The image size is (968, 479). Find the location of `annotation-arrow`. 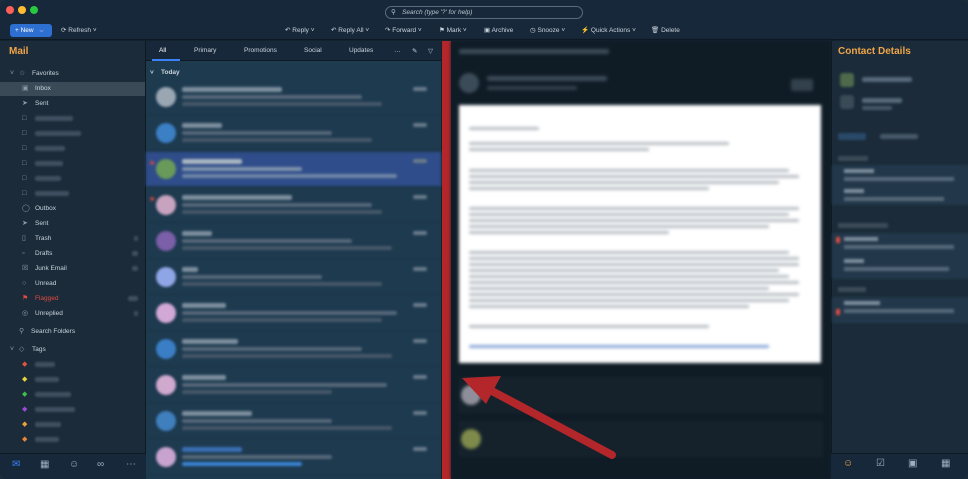

annotation-arrow is located at coordinates (539, 417).